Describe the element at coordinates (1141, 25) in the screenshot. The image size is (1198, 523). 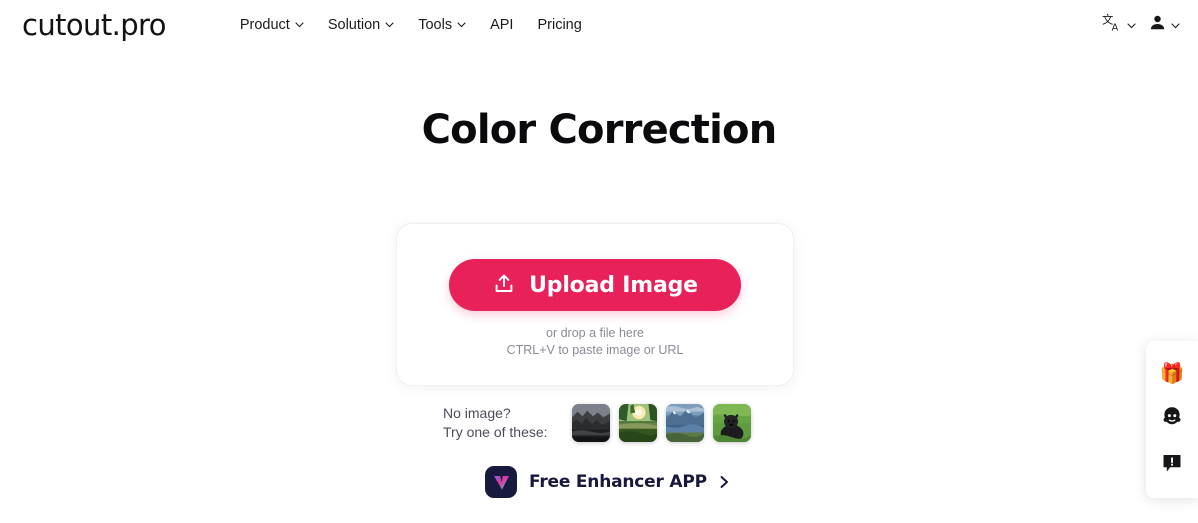
I see `header-actions: 文 A` at that location.